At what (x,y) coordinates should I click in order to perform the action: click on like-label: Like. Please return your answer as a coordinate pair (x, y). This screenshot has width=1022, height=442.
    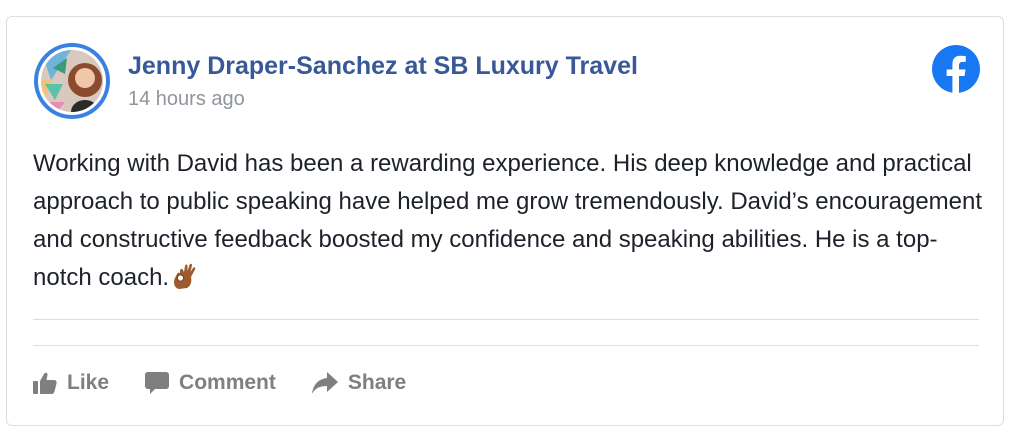
    Looking at the image, I should click on (88, 382).